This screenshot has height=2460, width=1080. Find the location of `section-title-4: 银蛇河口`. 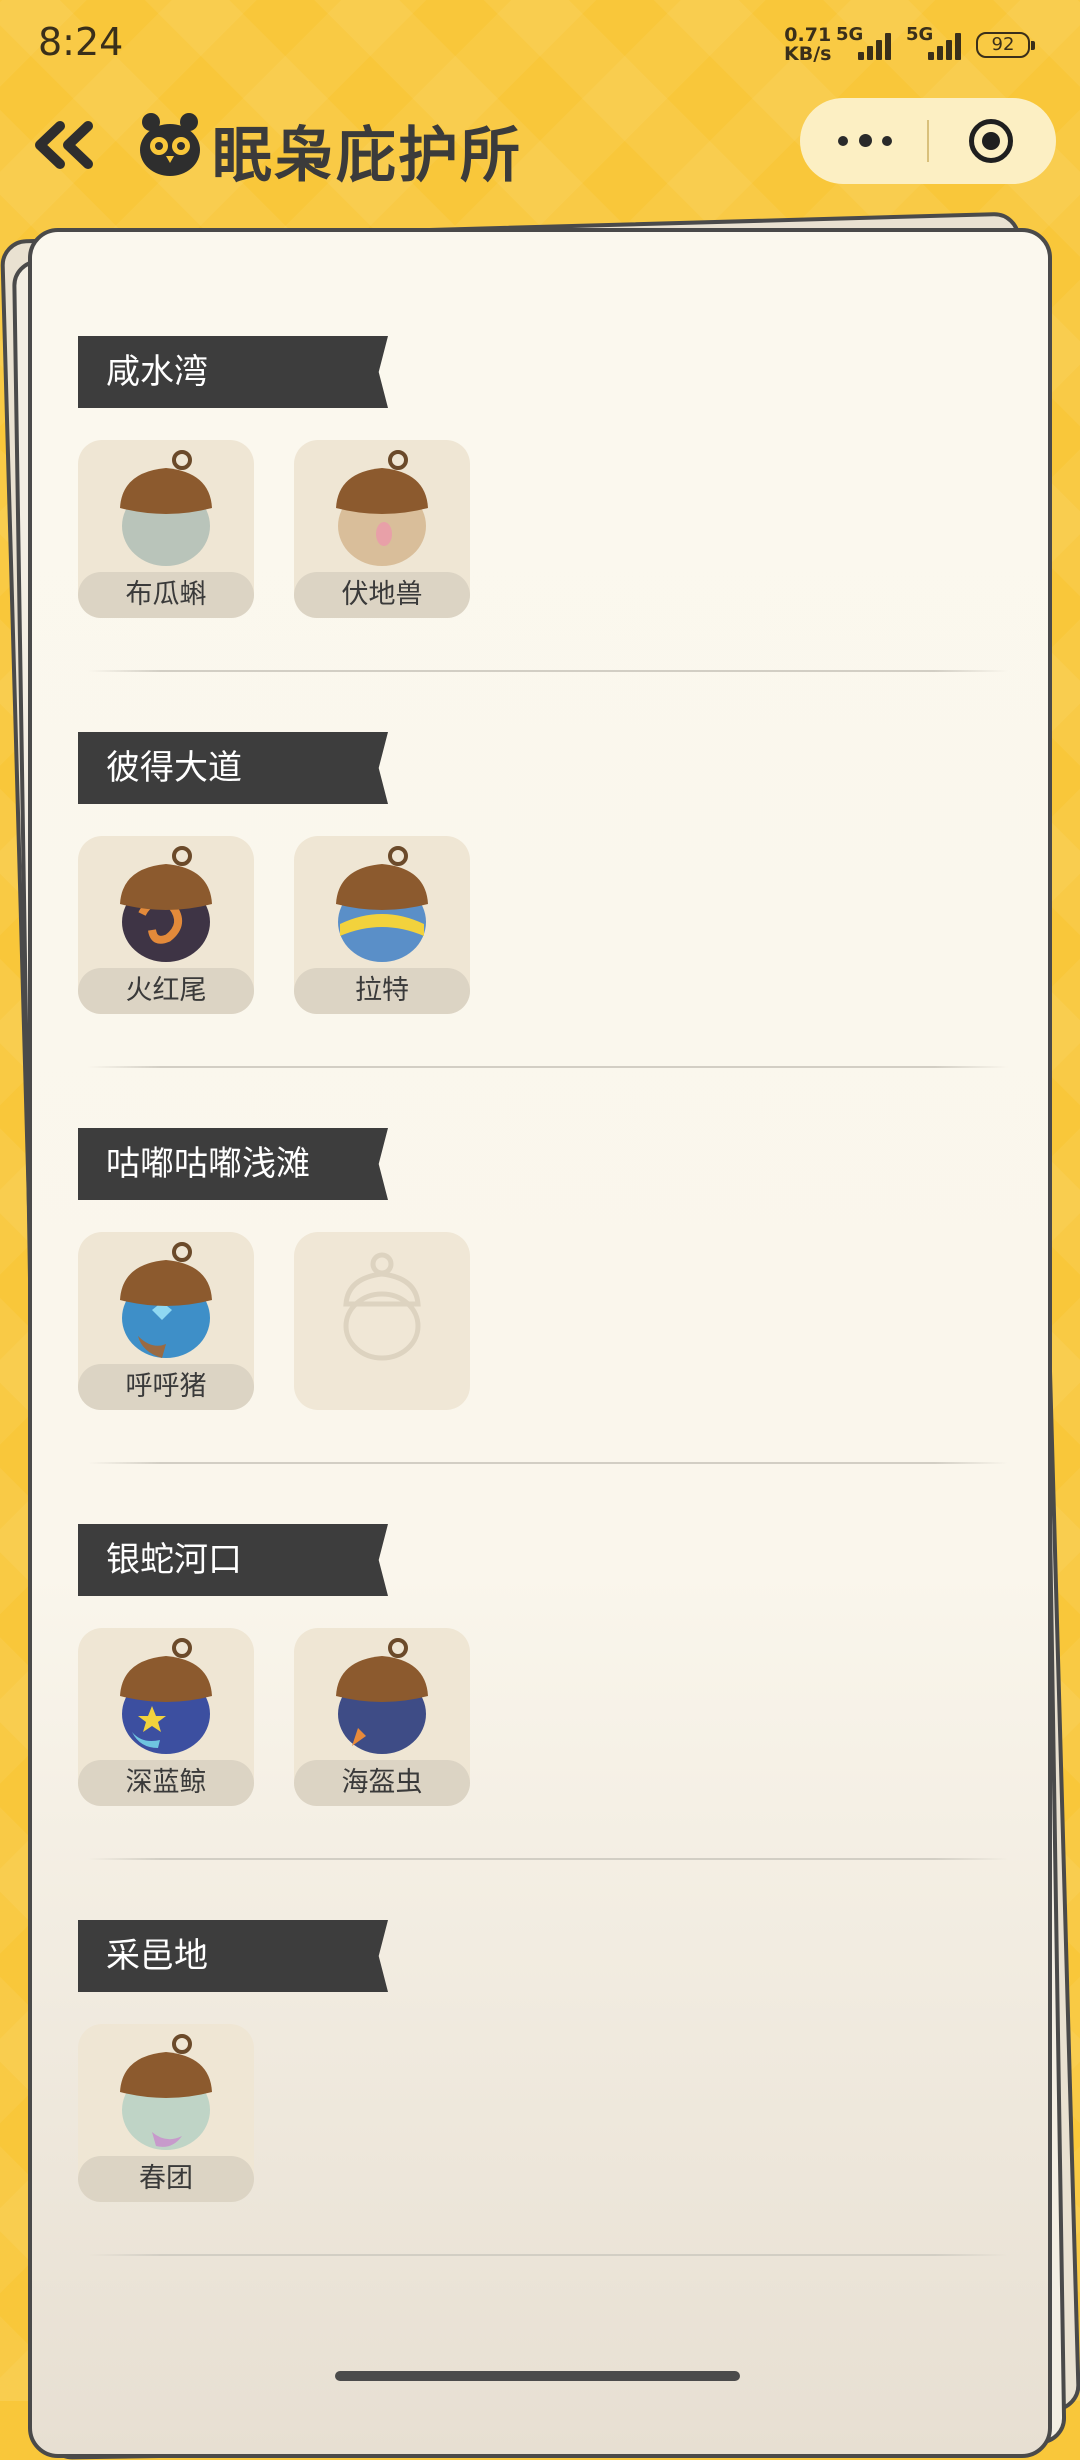

section-title-4: 银蛇河口 is located at coordinates (233, 1560).